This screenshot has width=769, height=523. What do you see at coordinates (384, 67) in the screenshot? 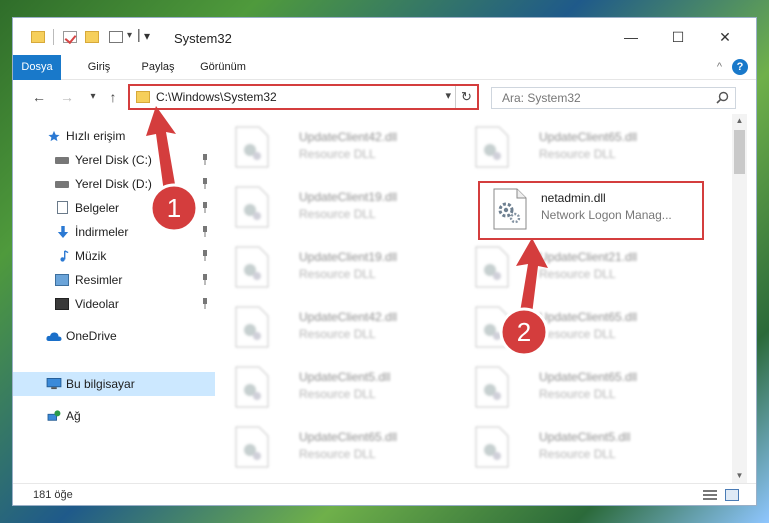
I see `ribbon-tabs: Dosya Giriş Paylaş Görünüm ^ ?` at bounding box center [384, 67].